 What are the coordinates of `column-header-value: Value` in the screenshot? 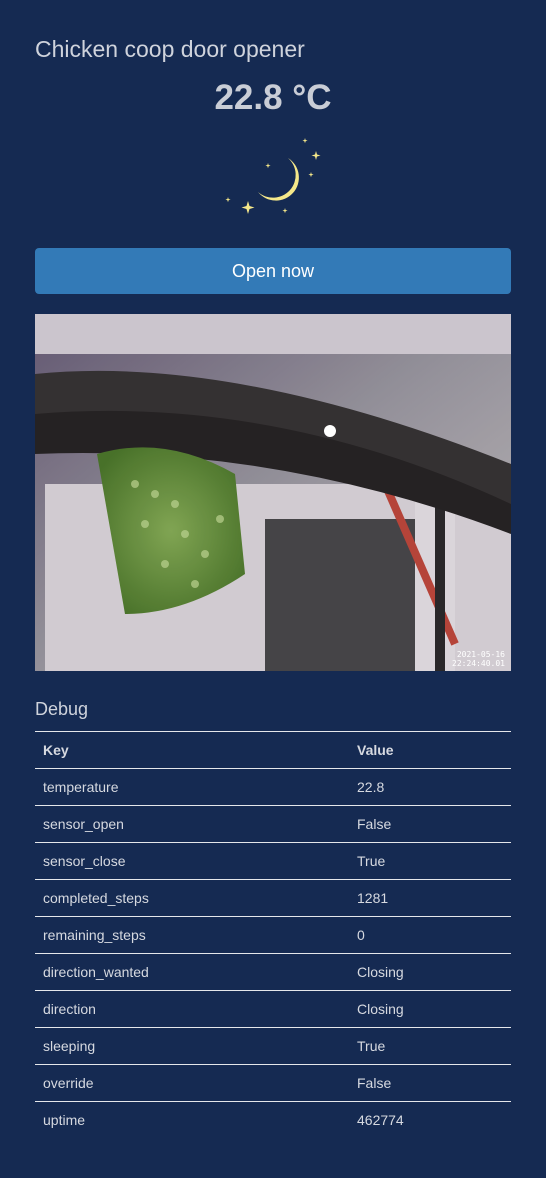 It's located at (430, 750).